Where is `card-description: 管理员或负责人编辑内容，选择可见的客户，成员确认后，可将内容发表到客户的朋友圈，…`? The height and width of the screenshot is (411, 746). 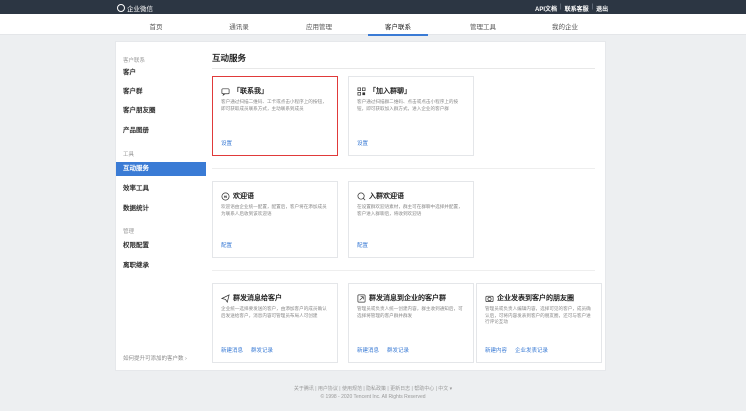 card-description: 管理员或负责人编辑内容，选择可见的客户，成员确认后，可将内容发表到客户的朋友圈，… is located at coordinates (538, 315).